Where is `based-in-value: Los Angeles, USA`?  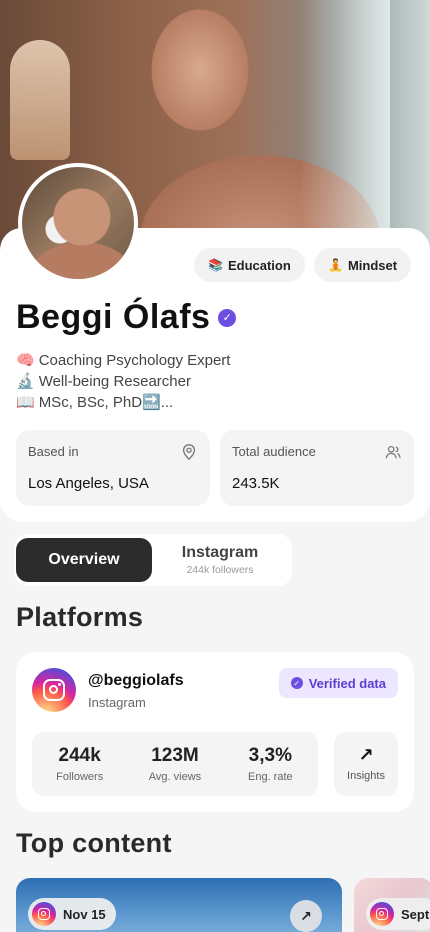
based-in-value: Los Angeles, USA is located at coordinates (88, 483).